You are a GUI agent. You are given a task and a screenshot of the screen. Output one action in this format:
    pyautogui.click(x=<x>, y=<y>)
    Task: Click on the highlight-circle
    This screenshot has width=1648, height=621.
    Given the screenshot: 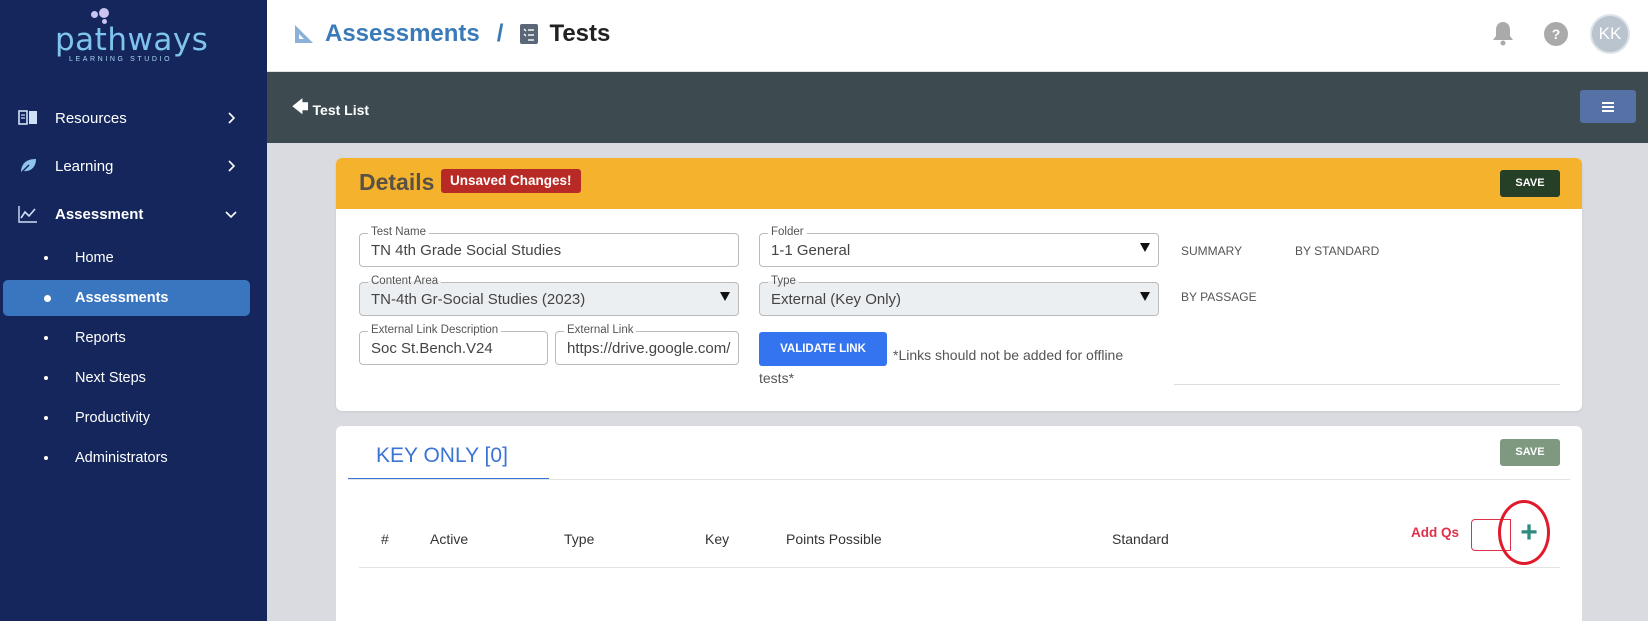 What is the action you would take?
    pyautogui.click(x=1524, y=532)
    